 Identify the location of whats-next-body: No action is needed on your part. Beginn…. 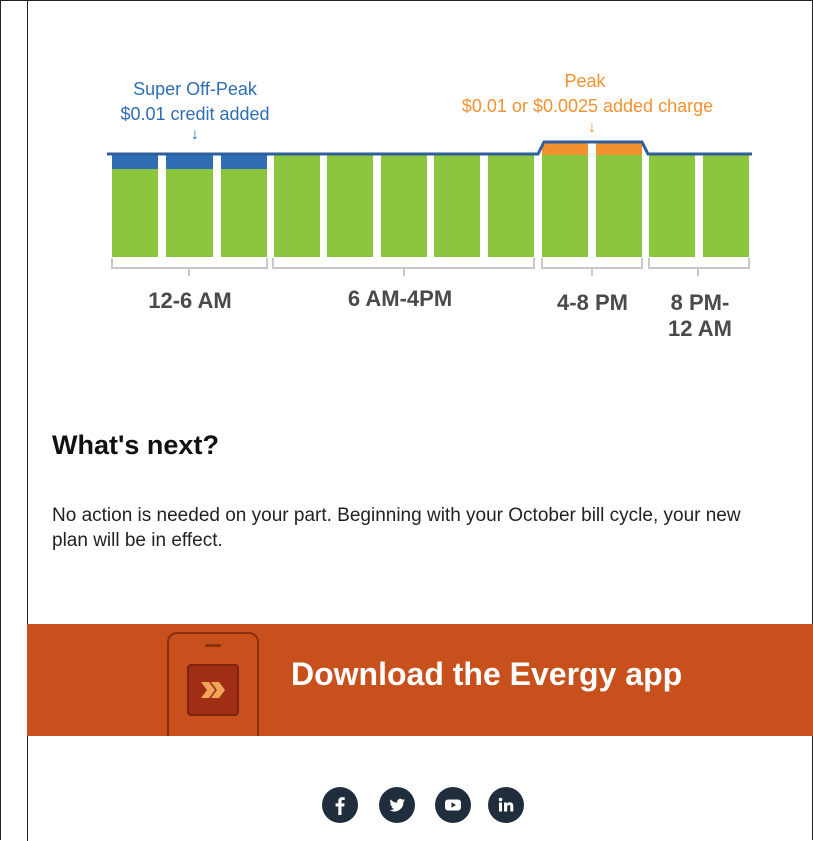
(396, 528).